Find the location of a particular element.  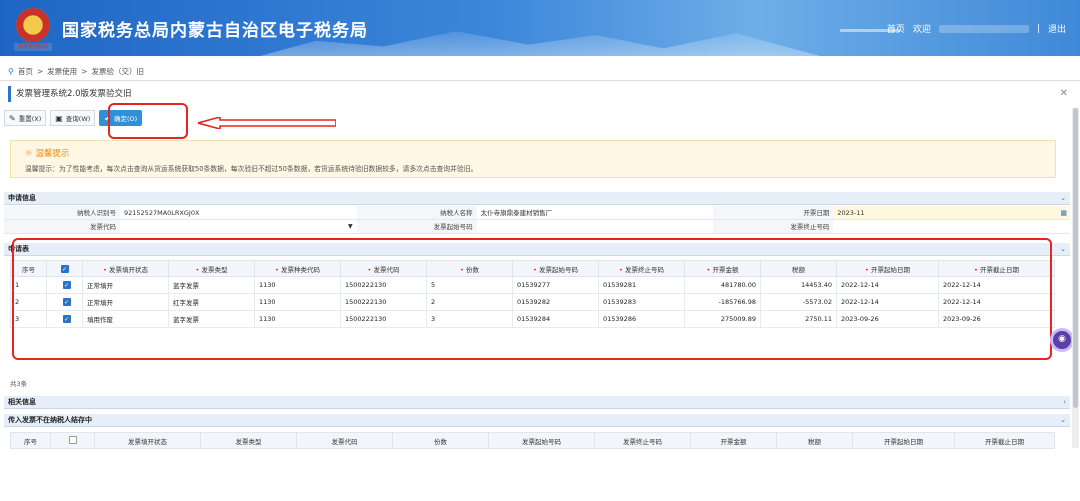

logout-link: 退出 is located at coordinates (1057, 28).